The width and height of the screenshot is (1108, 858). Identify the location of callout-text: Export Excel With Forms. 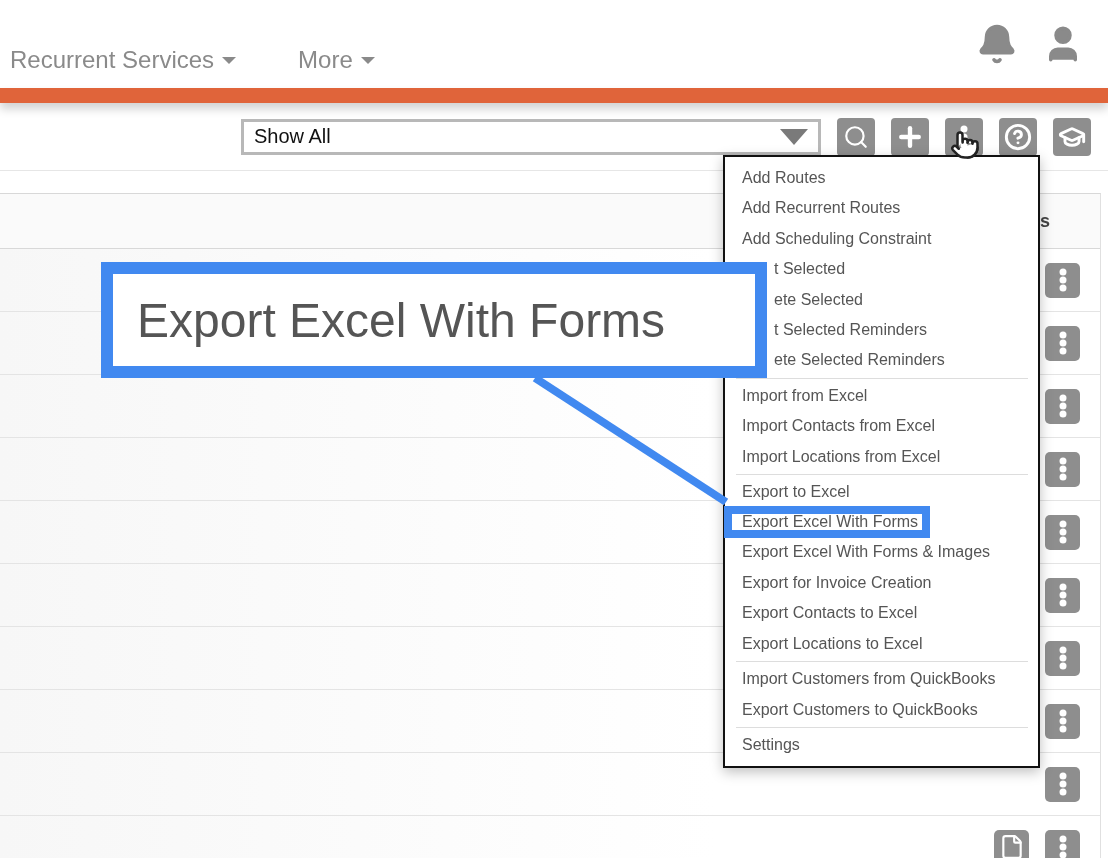
(401, 320).